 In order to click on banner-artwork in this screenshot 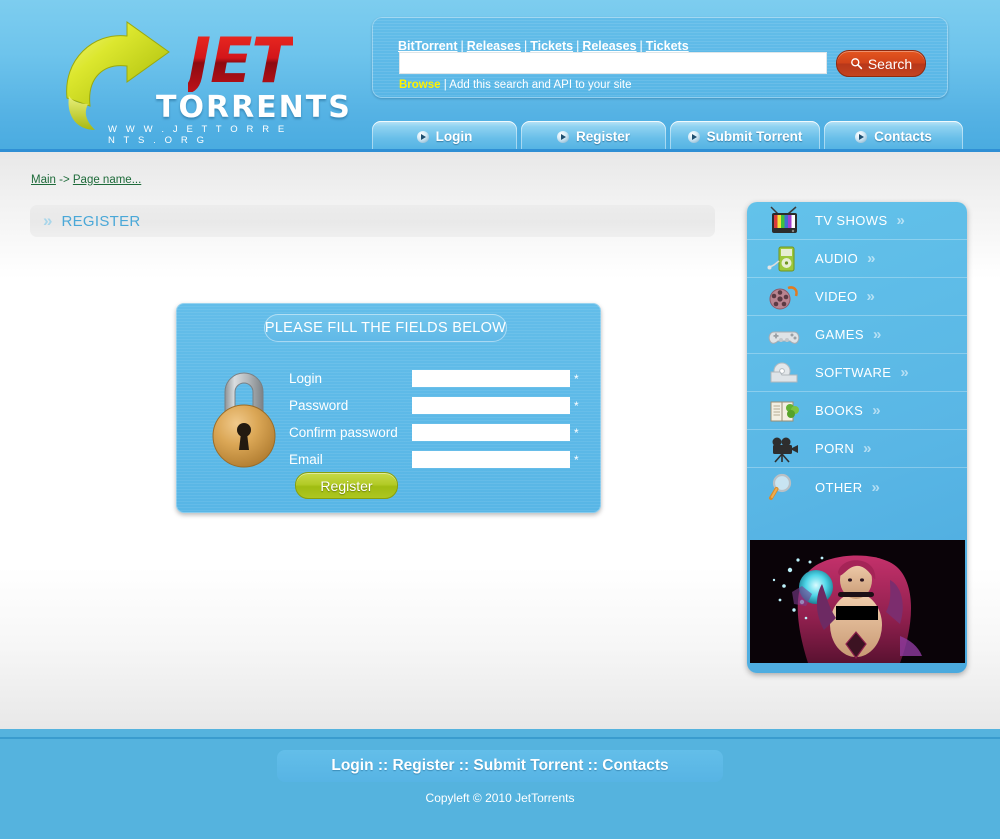, I will do `click(857, 601)`.